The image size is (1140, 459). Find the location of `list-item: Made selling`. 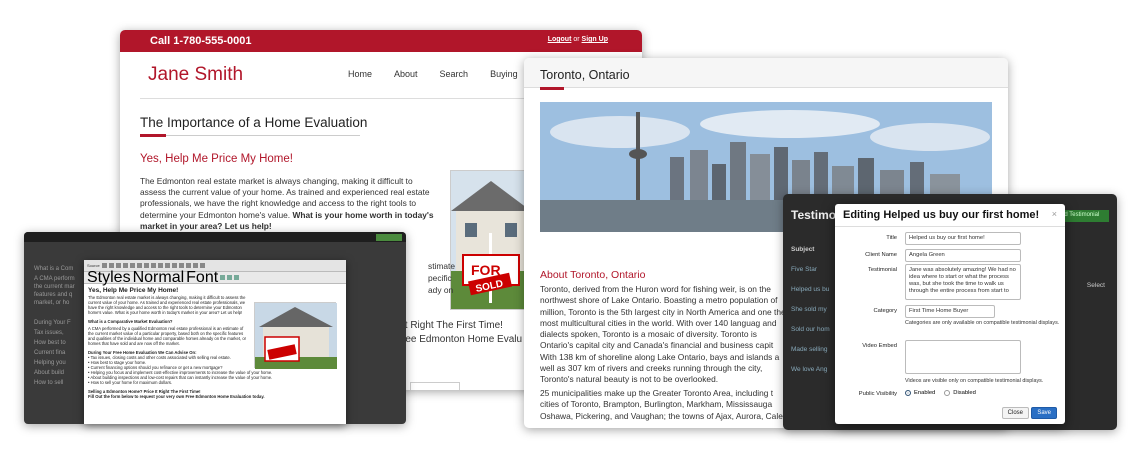

list-item: Made selling is located at coordinates (814, 352).